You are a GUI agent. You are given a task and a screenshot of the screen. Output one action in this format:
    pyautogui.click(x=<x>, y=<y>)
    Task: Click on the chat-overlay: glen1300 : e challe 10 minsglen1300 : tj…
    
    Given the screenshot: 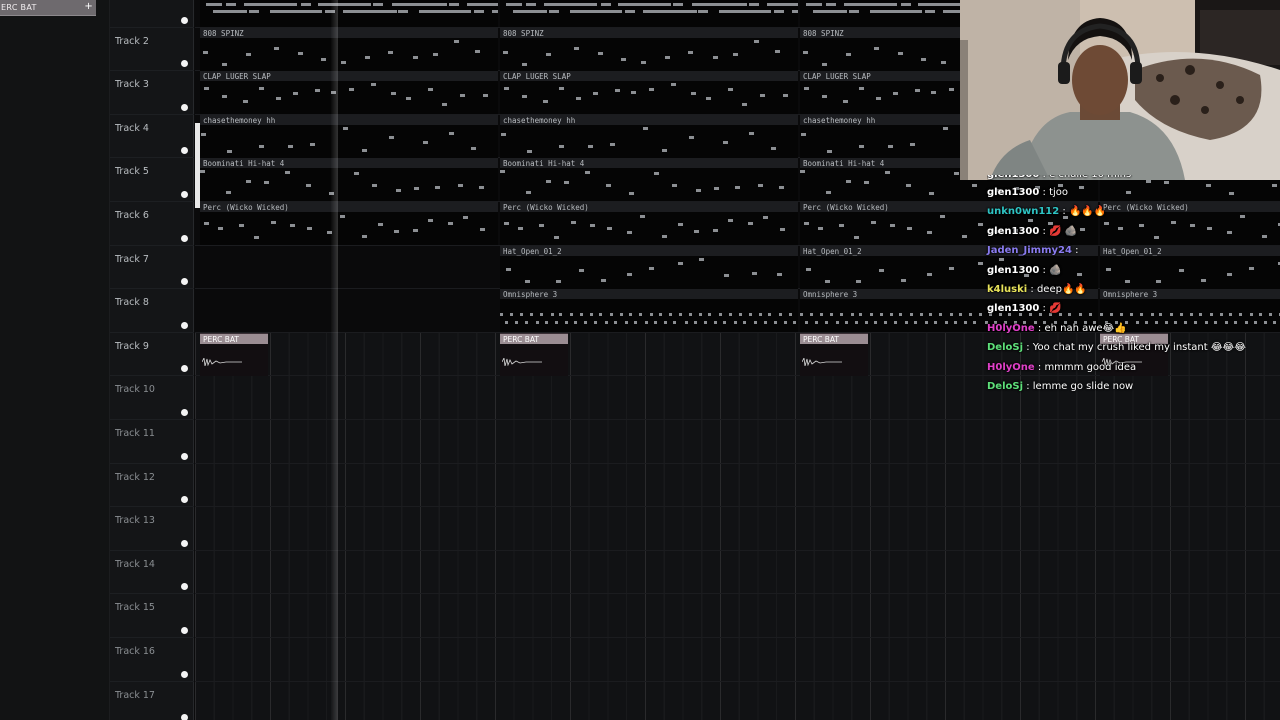 What is the action you would take?
    pyautogui.click(x=1132, y=287)
    